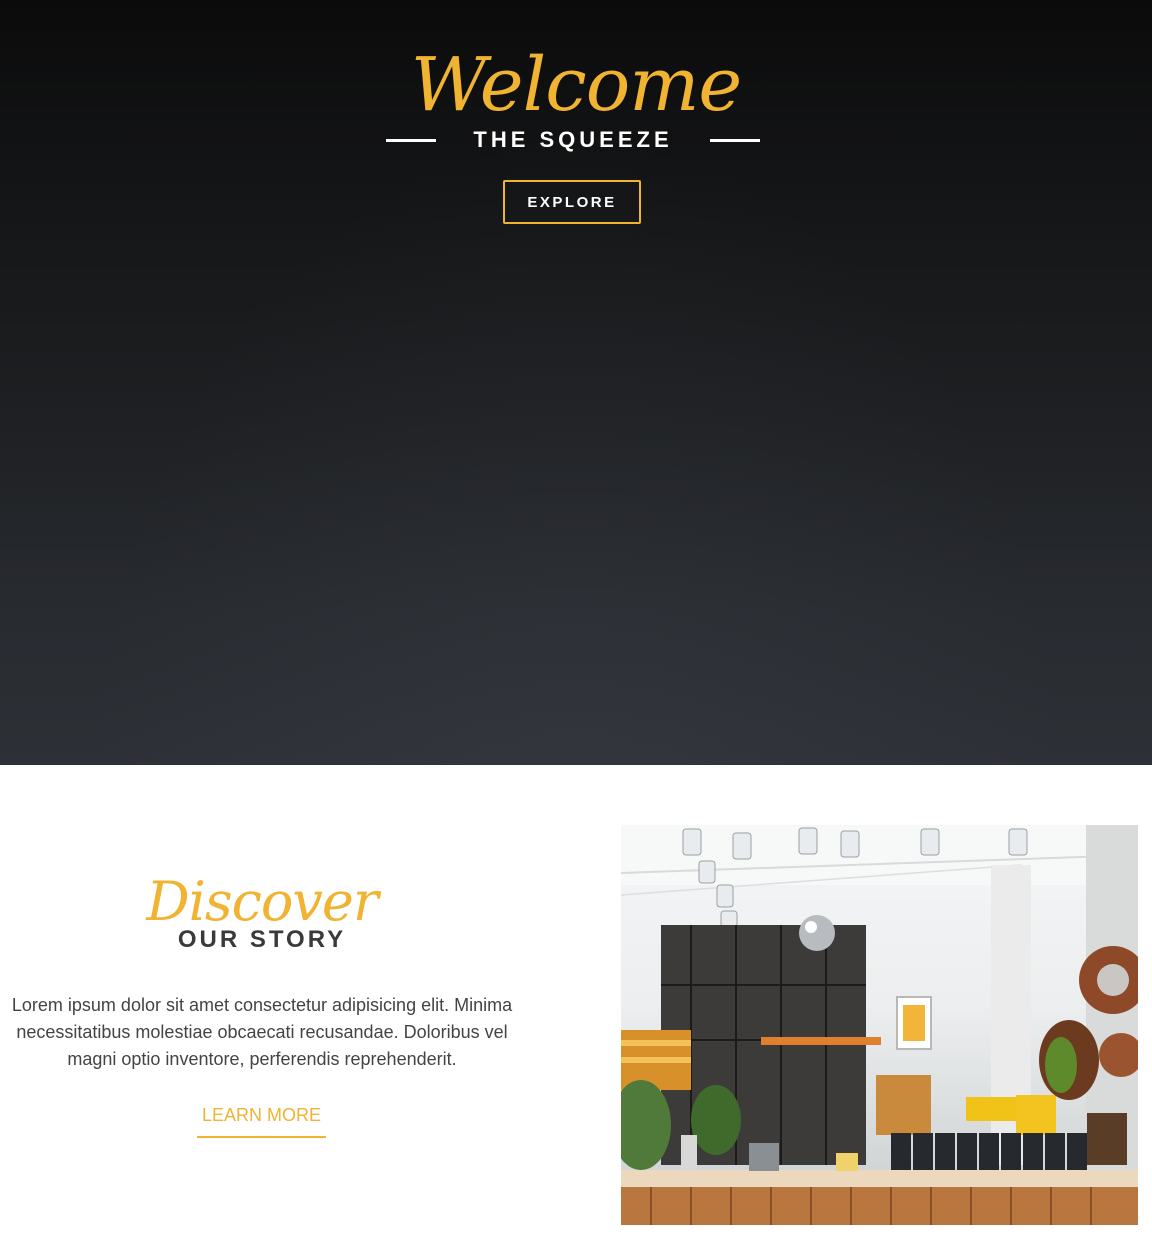  I want to click on cafe-interior-photo, so click(879, 1025).